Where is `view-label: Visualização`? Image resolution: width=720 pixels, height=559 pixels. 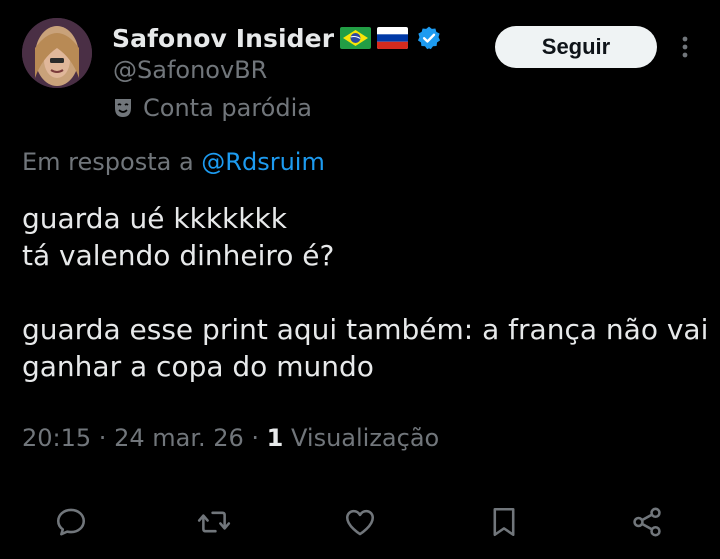
view-label: Visualização is located at coordinates (365, 438).